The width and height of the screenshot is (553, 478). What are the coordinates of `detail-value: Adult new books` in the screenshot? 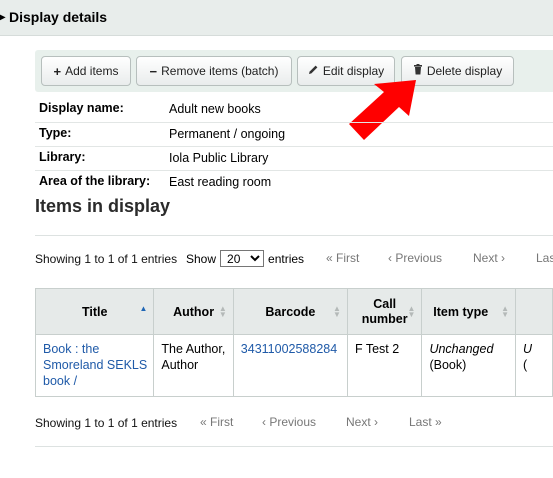 It's located at (215, 109).